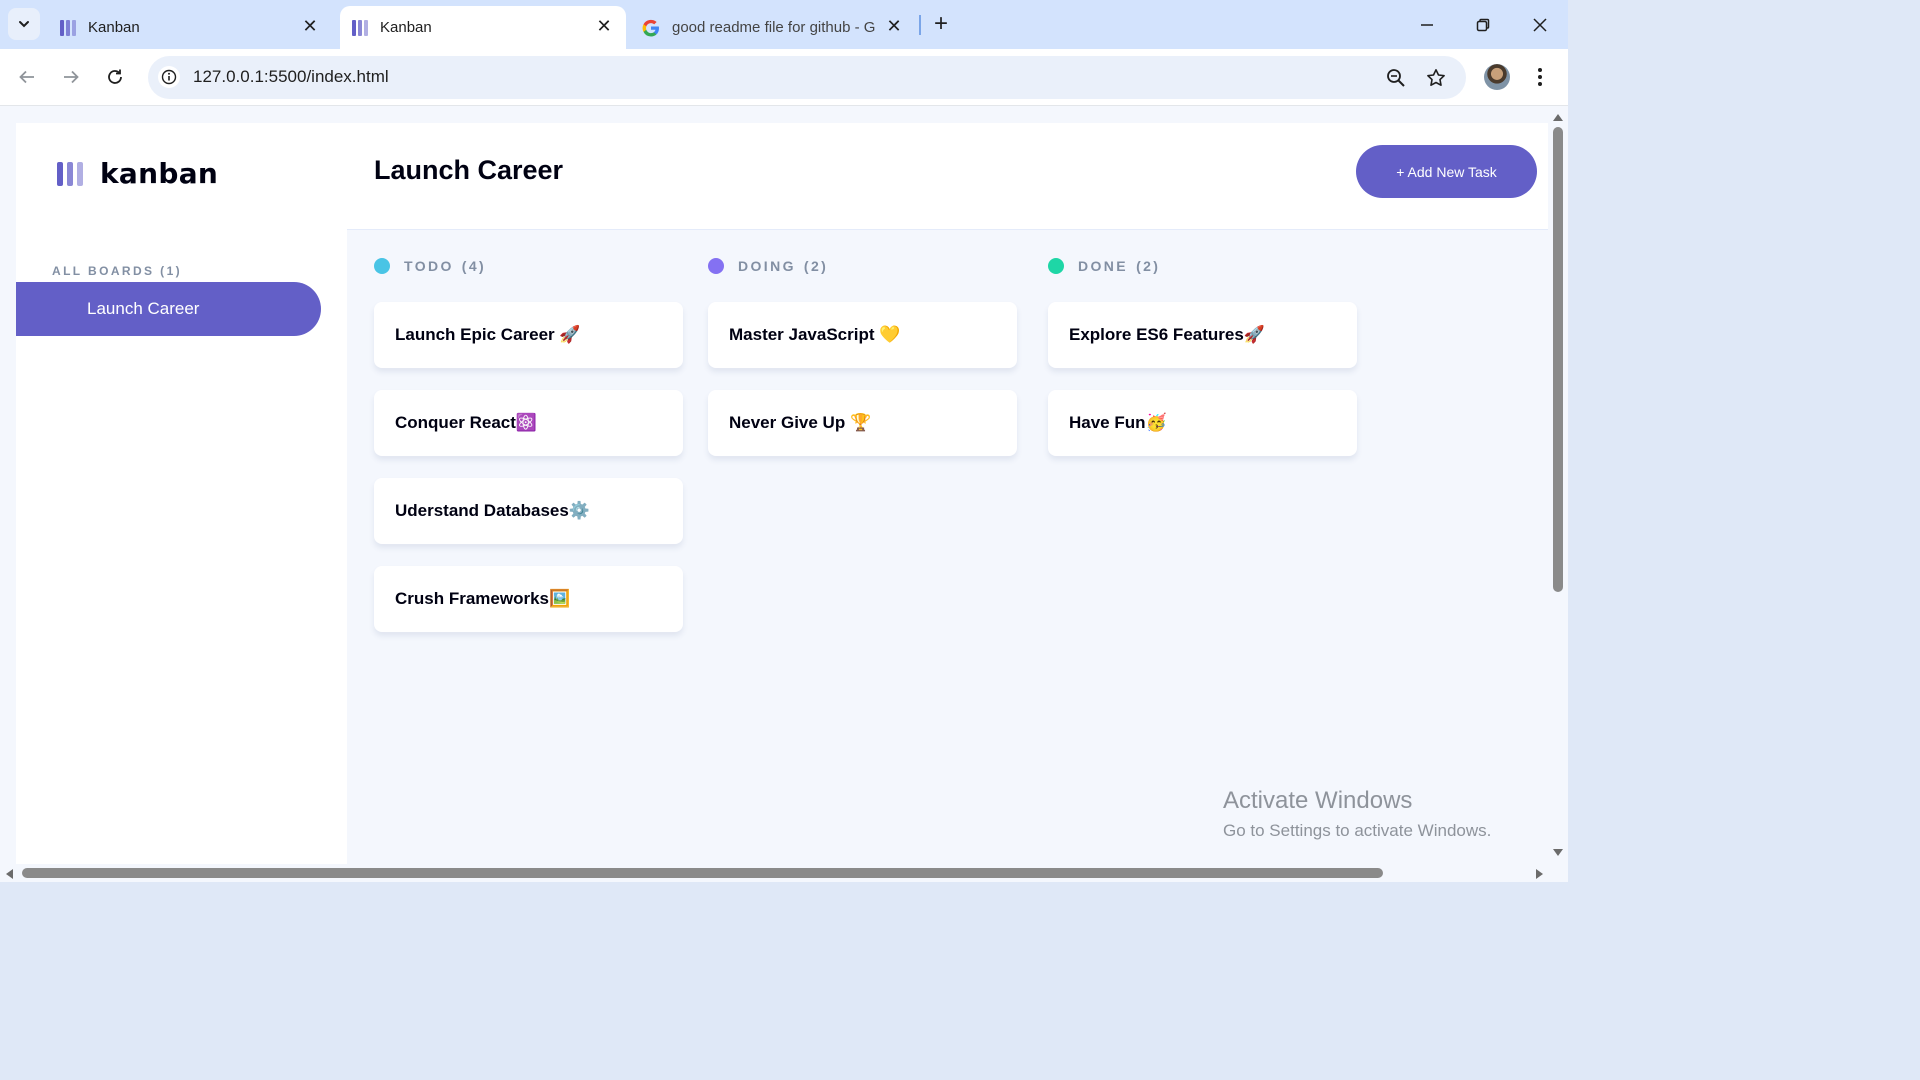 The image size is (1920, 1080). Describe the element at coordinates (291, 76) in the screenshot. I see `url-text: 127.0.0.1:5500/index.html` at that location.